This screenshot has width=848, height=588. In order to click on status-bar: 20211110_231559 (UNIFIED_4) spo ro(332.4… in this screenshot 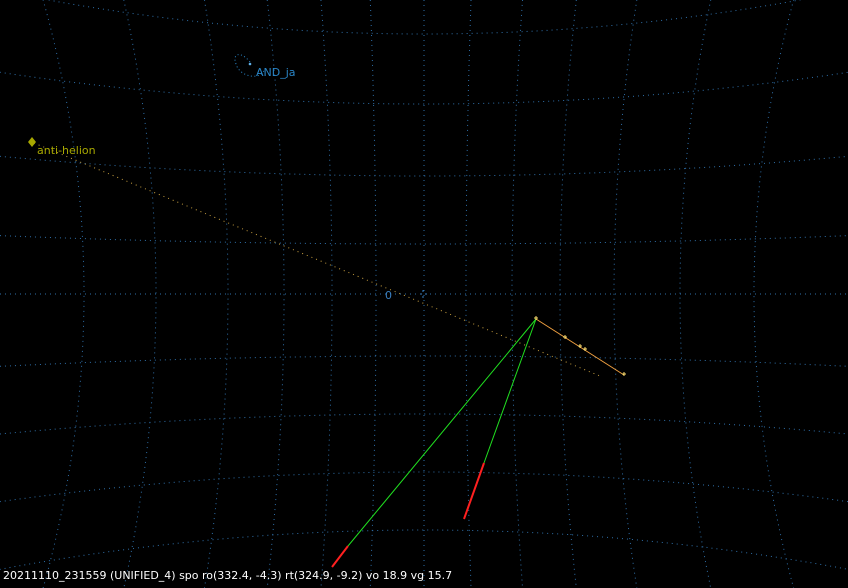, I will do `click(228, 575)`.